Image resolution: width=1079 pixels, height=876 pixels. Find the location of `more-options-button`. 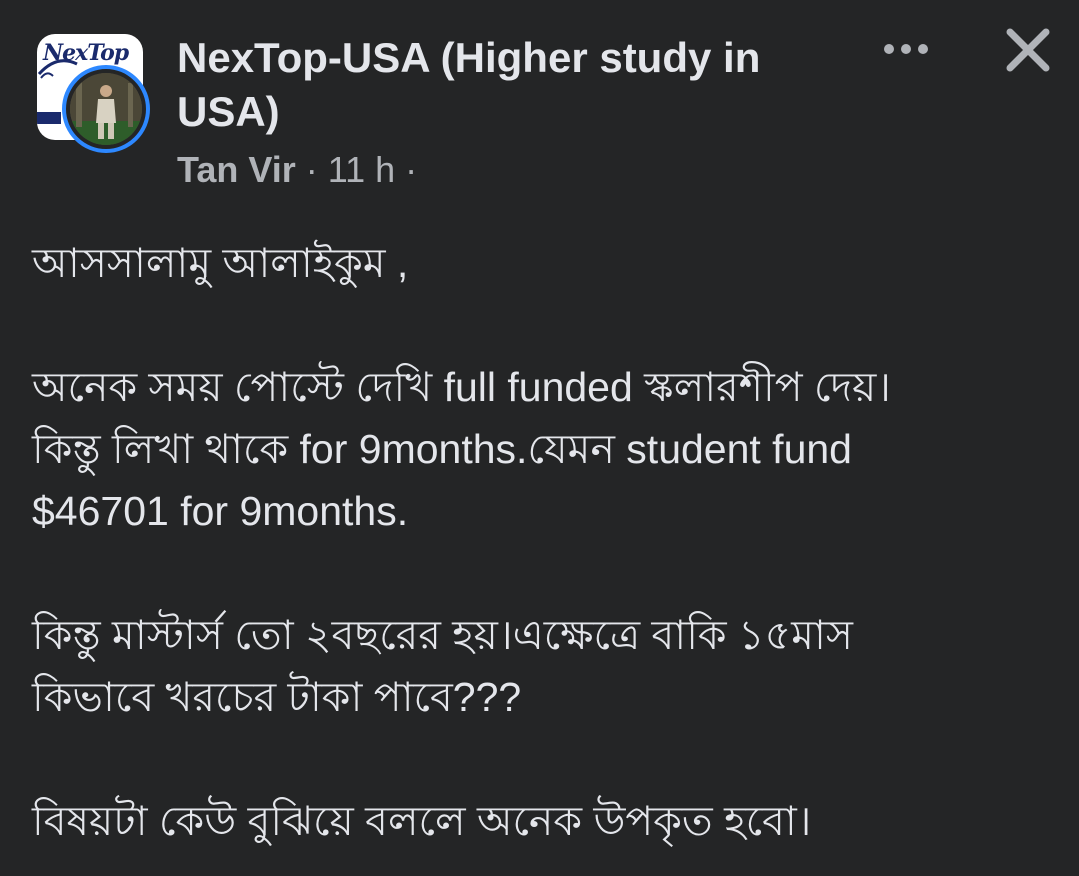

more-options-button is located at coordinates (906, 49).